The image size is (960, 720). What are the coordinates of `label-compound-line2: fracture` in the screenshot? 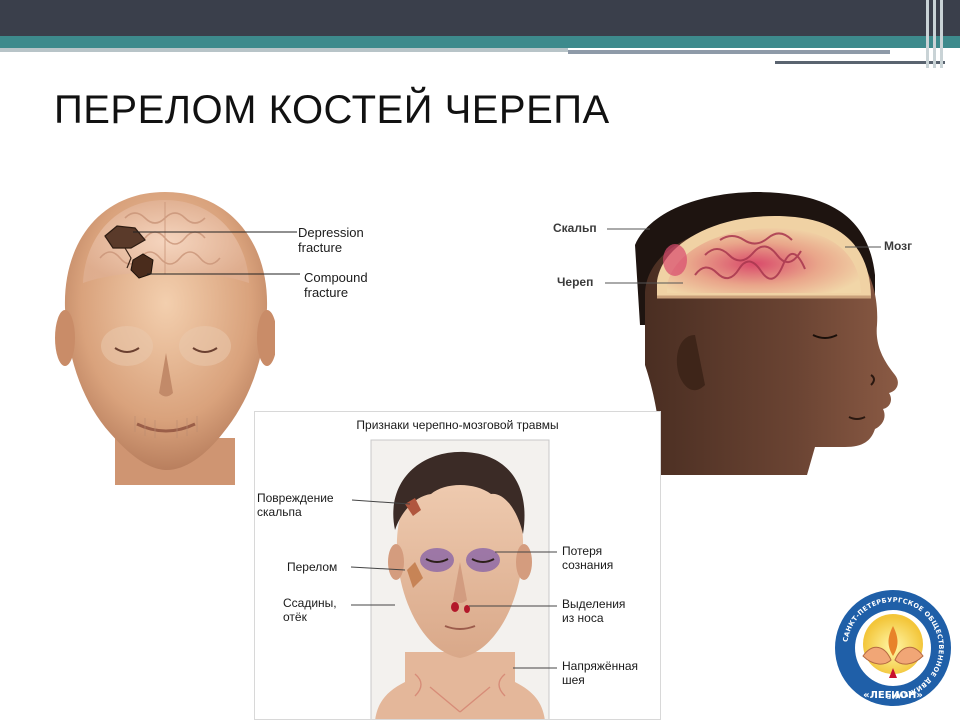 It's located at (326, 292).